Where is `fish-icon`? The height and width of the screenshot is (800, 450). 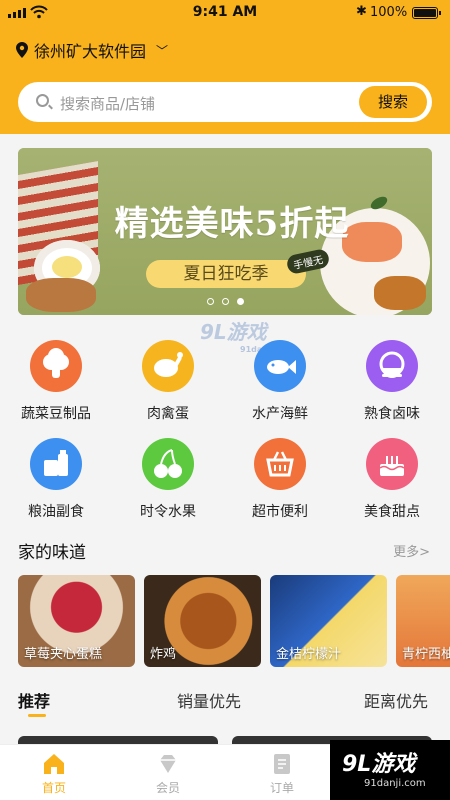
fish-icon is located at coordinates (280, 366).